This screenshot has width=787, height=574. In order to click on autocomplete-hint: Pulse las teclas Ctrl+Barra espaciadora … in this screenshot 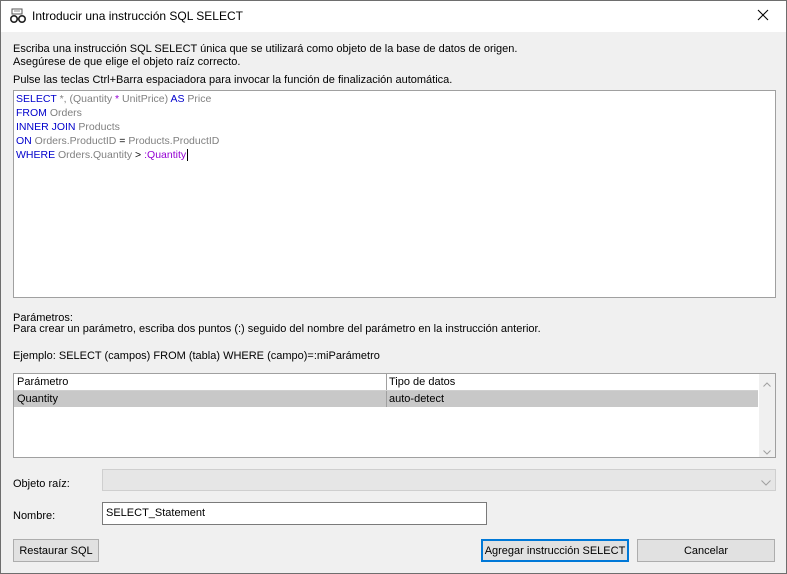, I will do `click(233, 80)`.